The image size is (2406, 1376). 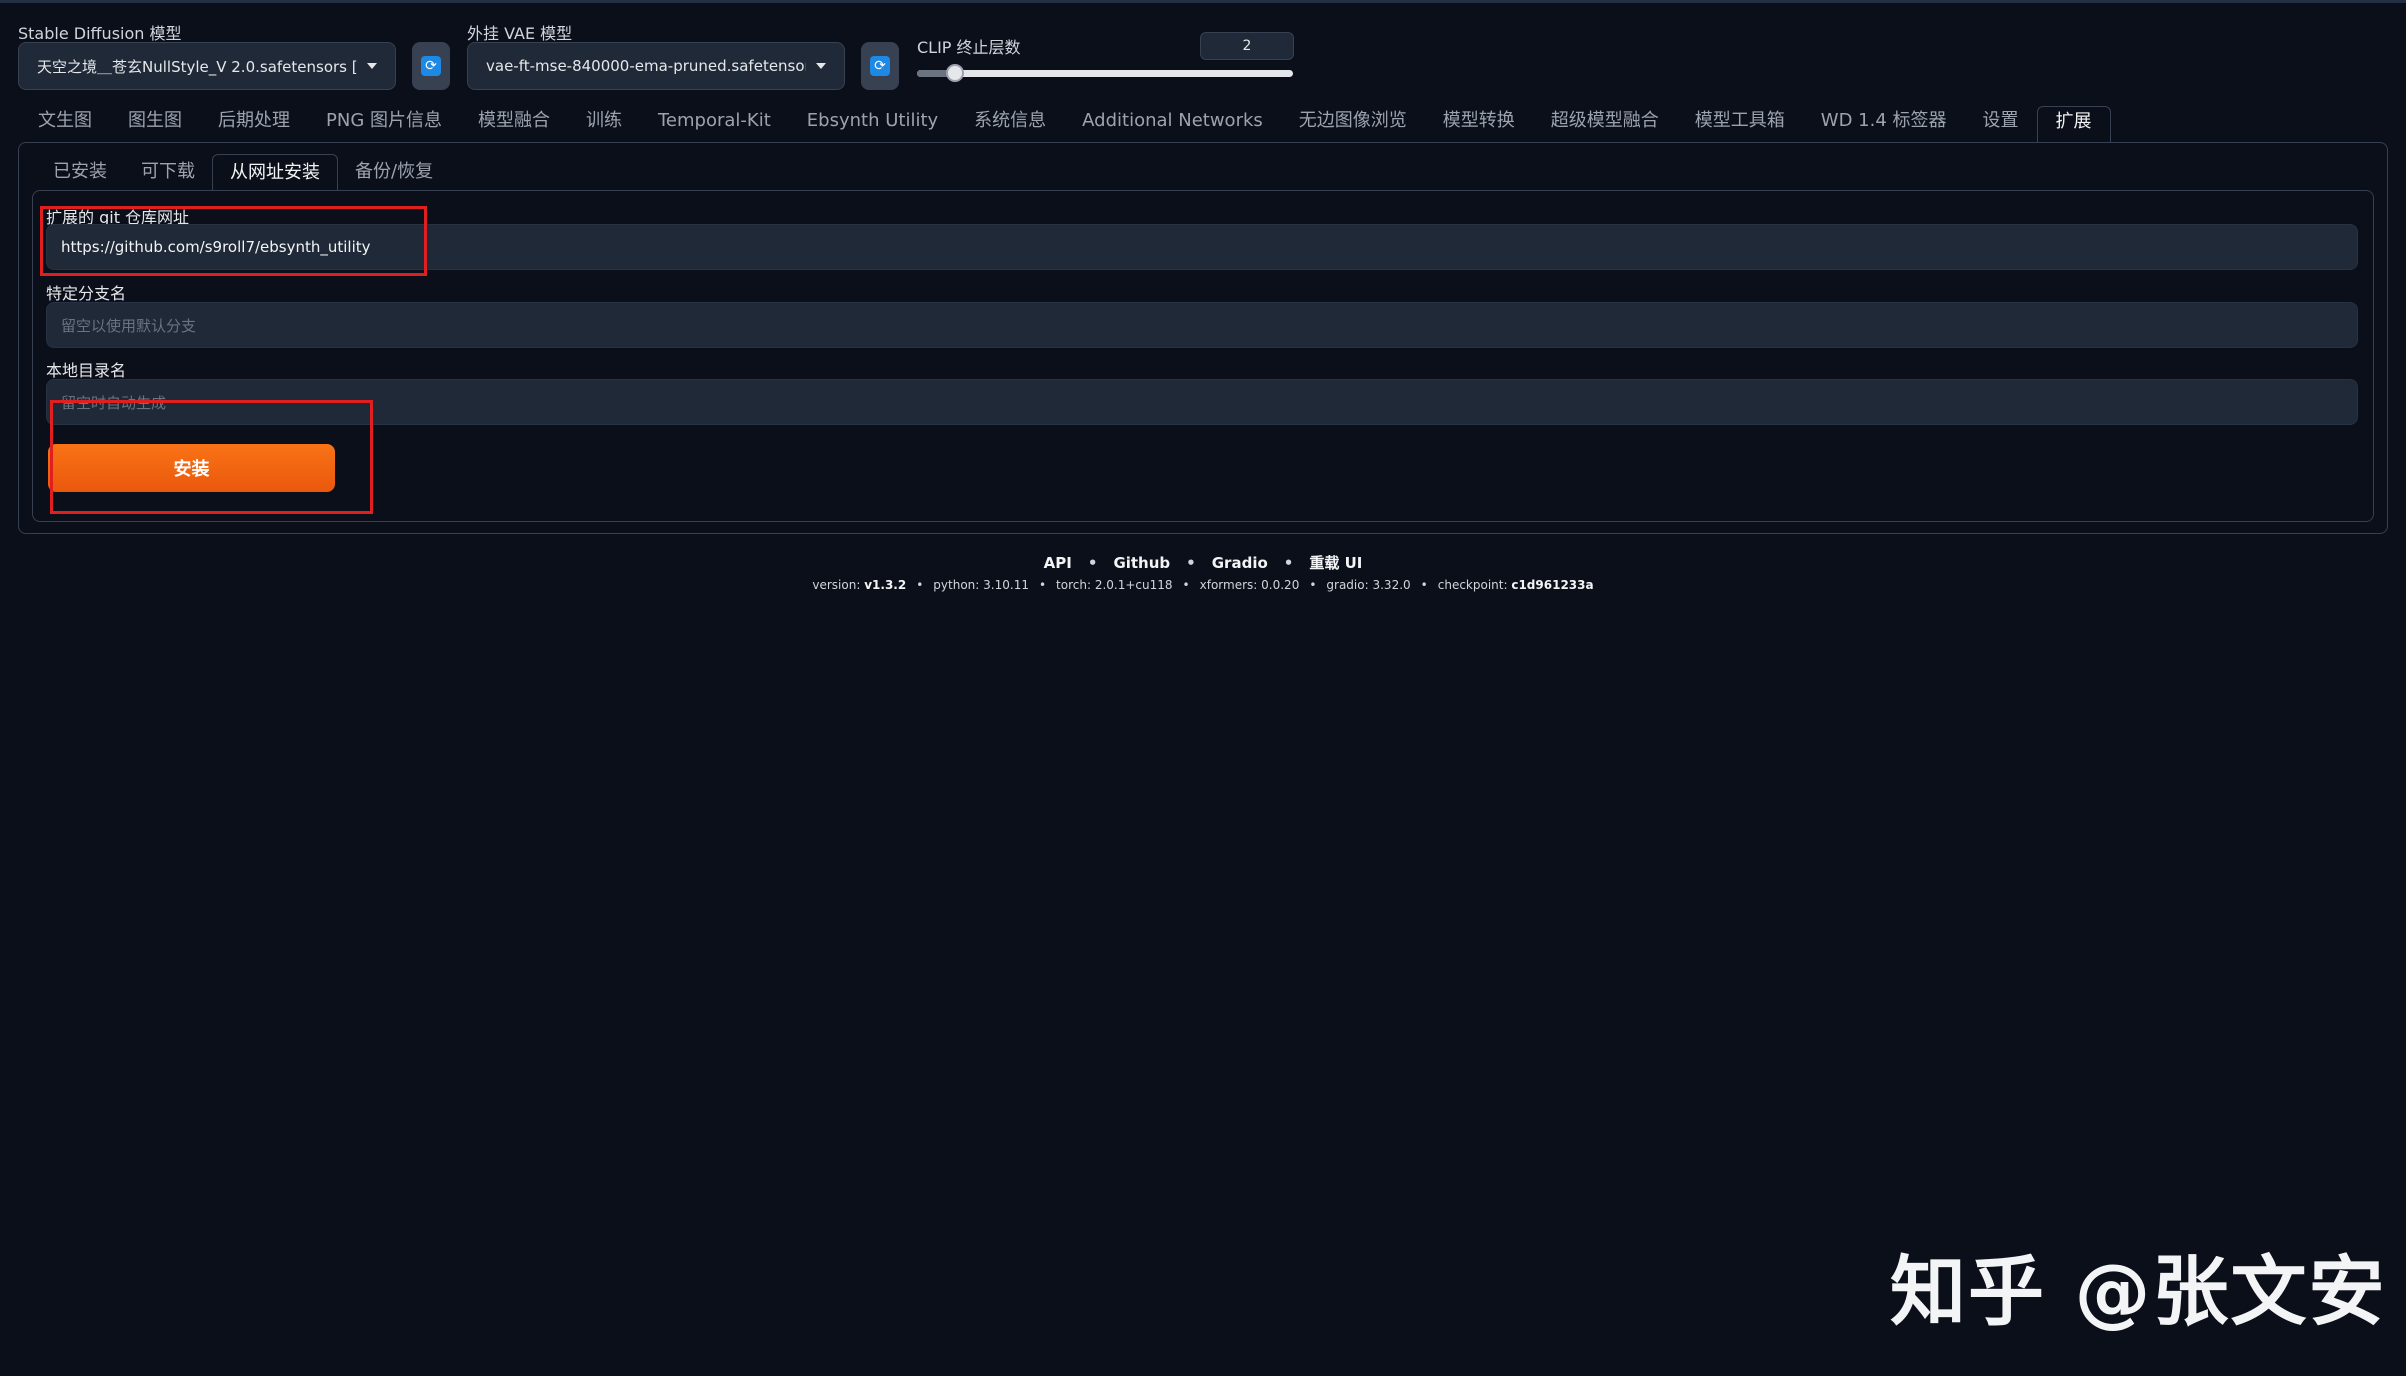 What do you see at coordinates (2138, 1291) in the screenshot?
I see `watermark: 知乎 @张文安` at bounding box center [2138, 1291].